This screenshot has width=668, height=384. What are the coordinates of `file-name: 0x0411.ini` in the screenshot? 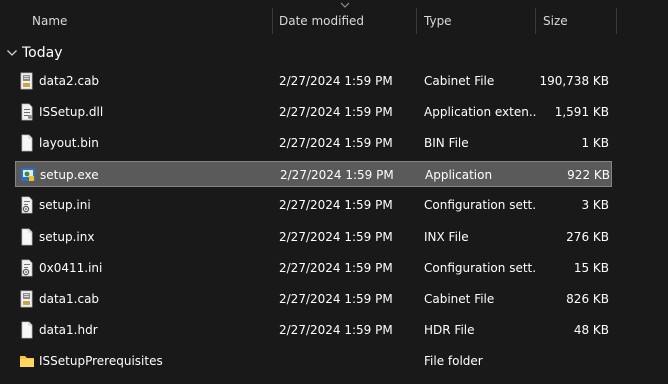 It's located at (71, 267).